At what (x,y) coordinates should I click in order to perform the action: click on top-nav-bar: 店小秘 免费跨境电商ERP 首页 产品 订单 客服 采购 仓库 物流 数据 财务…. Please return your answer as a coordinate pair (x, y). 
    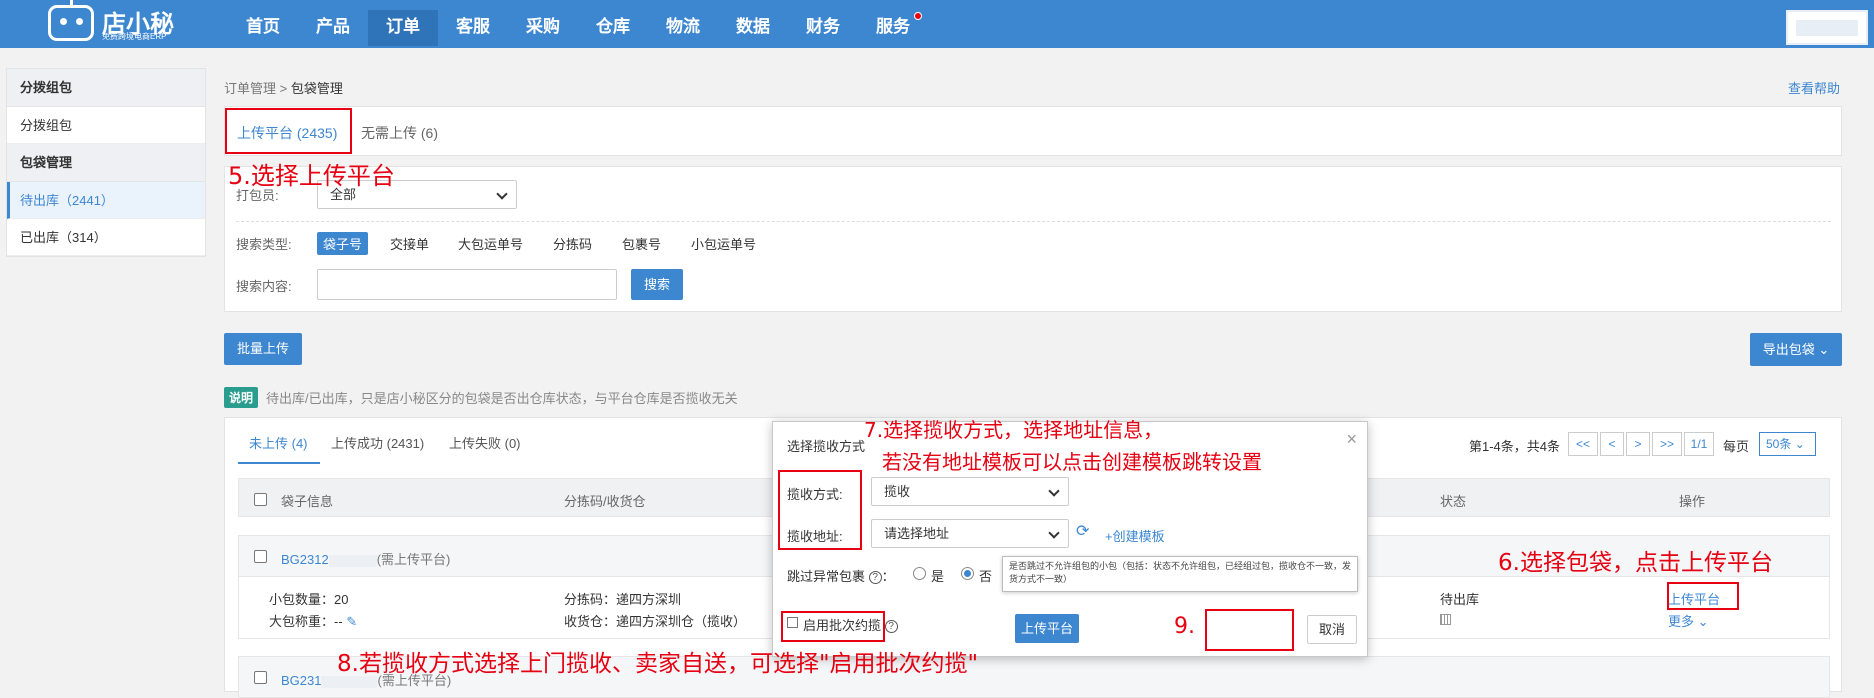
    Looking at the image, I should click on (937, 24).